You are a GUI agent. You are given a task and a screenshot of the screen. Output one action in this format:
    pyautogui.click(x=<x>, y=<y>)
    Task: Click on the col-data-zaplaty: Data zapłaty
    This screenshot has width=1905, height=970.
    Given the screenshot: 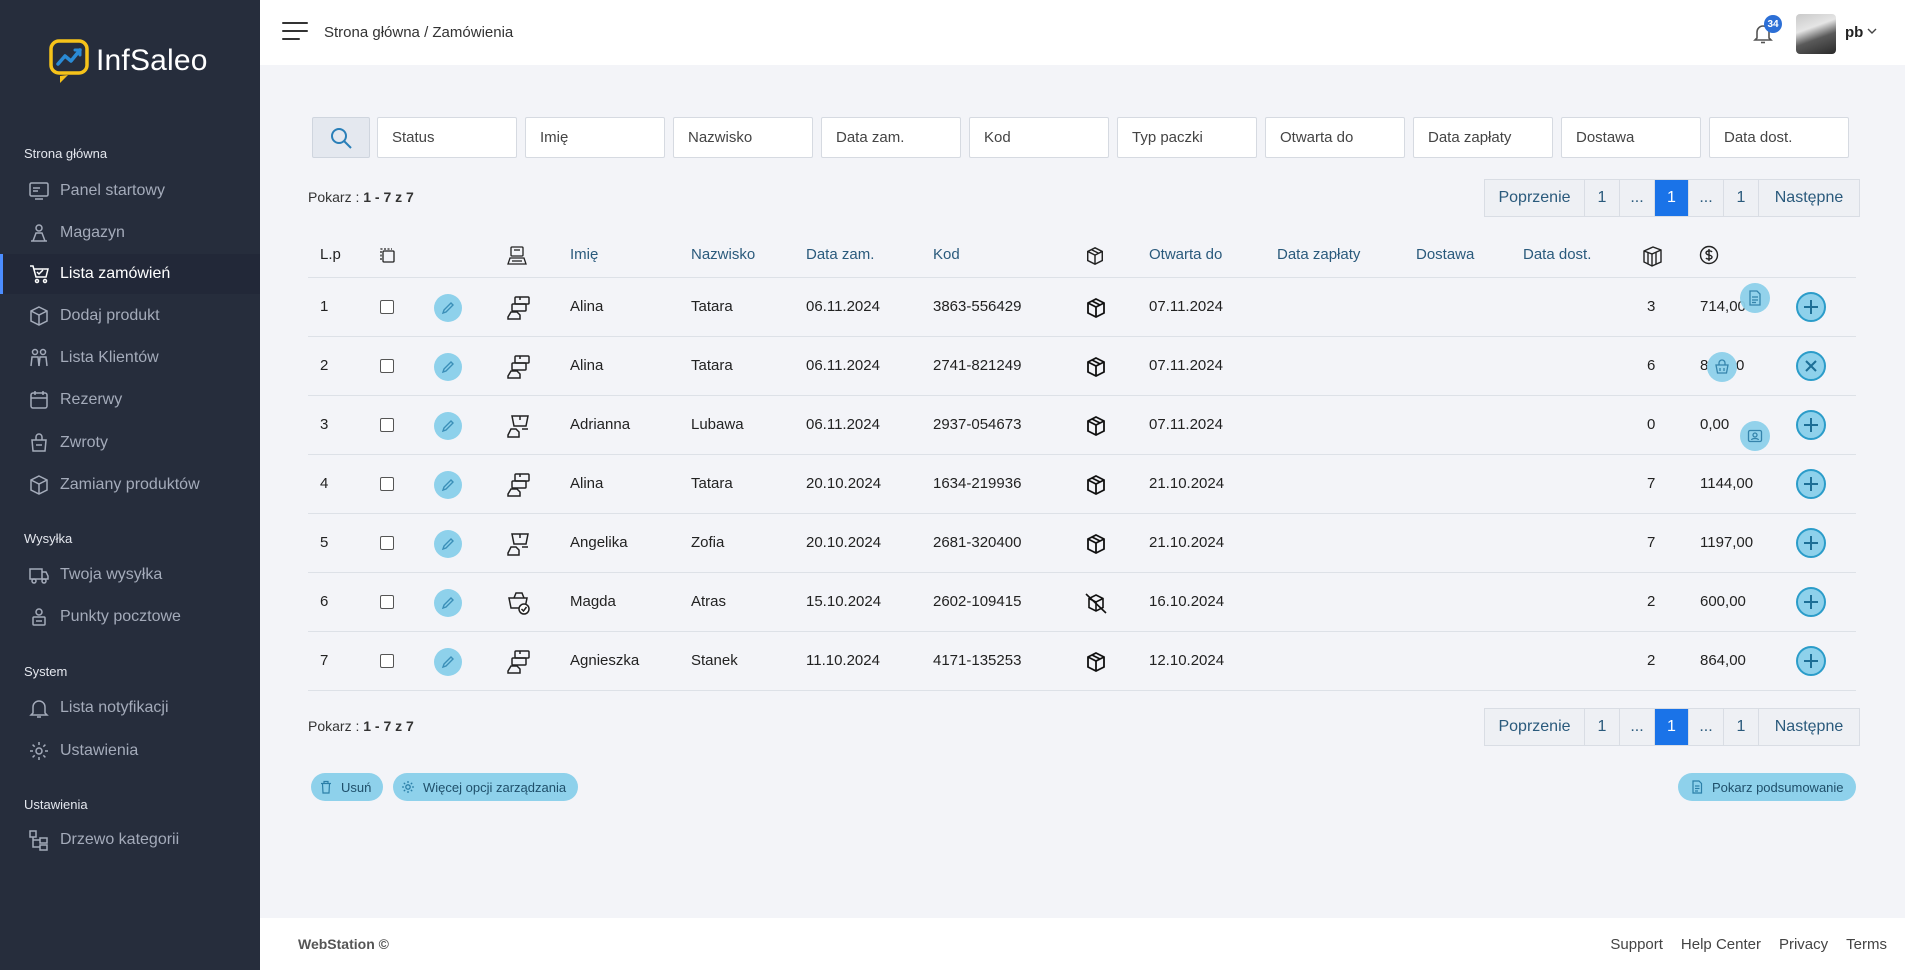 What is the action you would take?
    pyautogui.click(x=1318, y=254)
    